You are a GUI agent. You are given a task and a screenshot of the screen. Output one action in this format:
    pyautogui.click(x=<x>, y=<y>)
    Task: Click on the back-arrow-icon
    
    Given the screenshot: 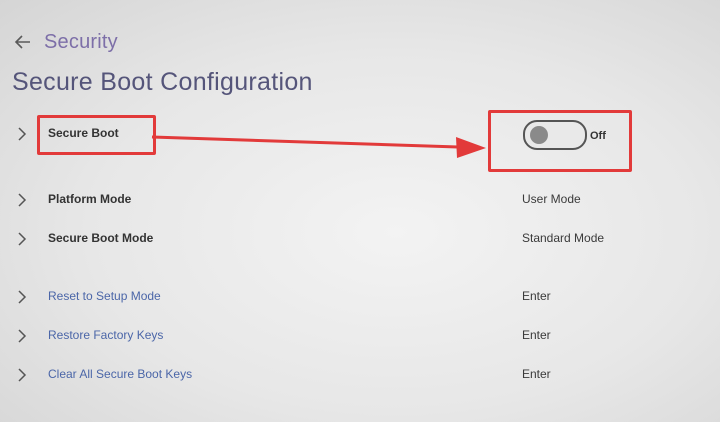 What is the action you would take?
    pyautogui.click(x=22, y=42)
    